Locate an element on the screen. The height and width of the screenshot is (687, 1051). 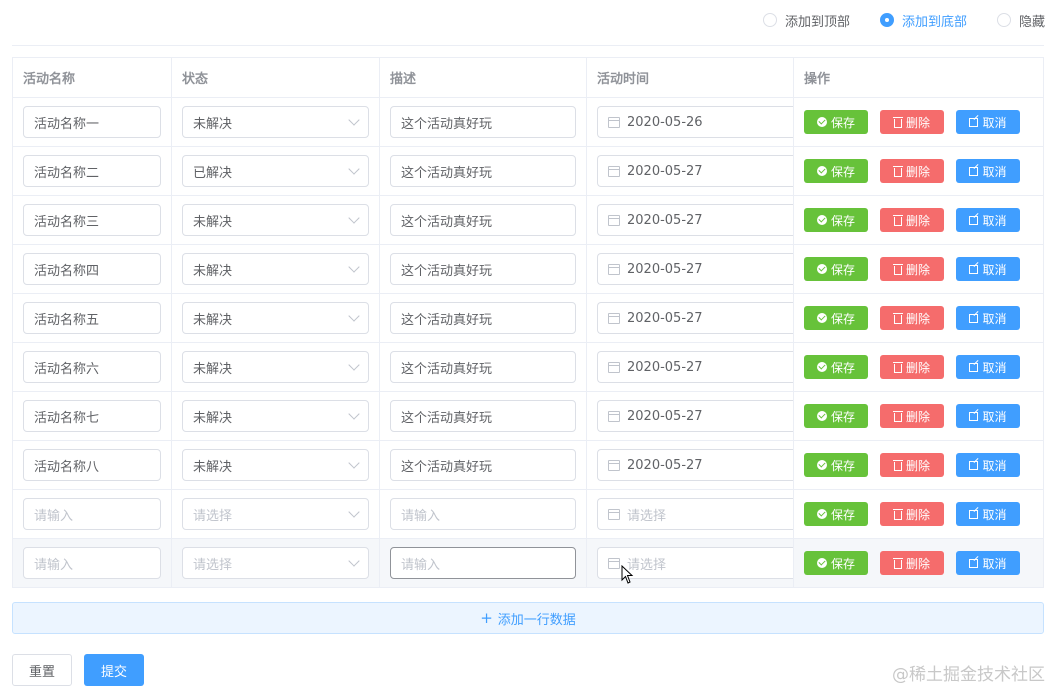
cell-date: 2020-05-26 is located at coordinates (690, 122).